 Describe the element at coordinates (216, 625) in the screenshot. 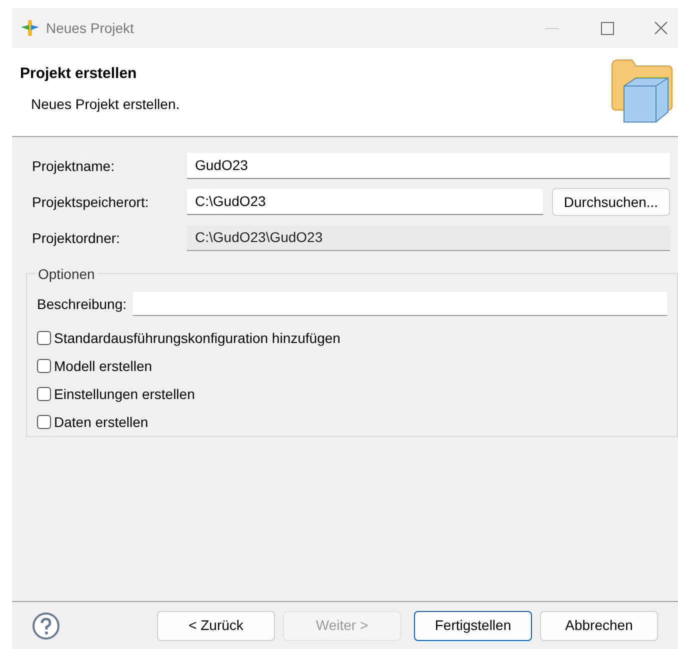

I see `dialog-button: < Zurück` at that location.